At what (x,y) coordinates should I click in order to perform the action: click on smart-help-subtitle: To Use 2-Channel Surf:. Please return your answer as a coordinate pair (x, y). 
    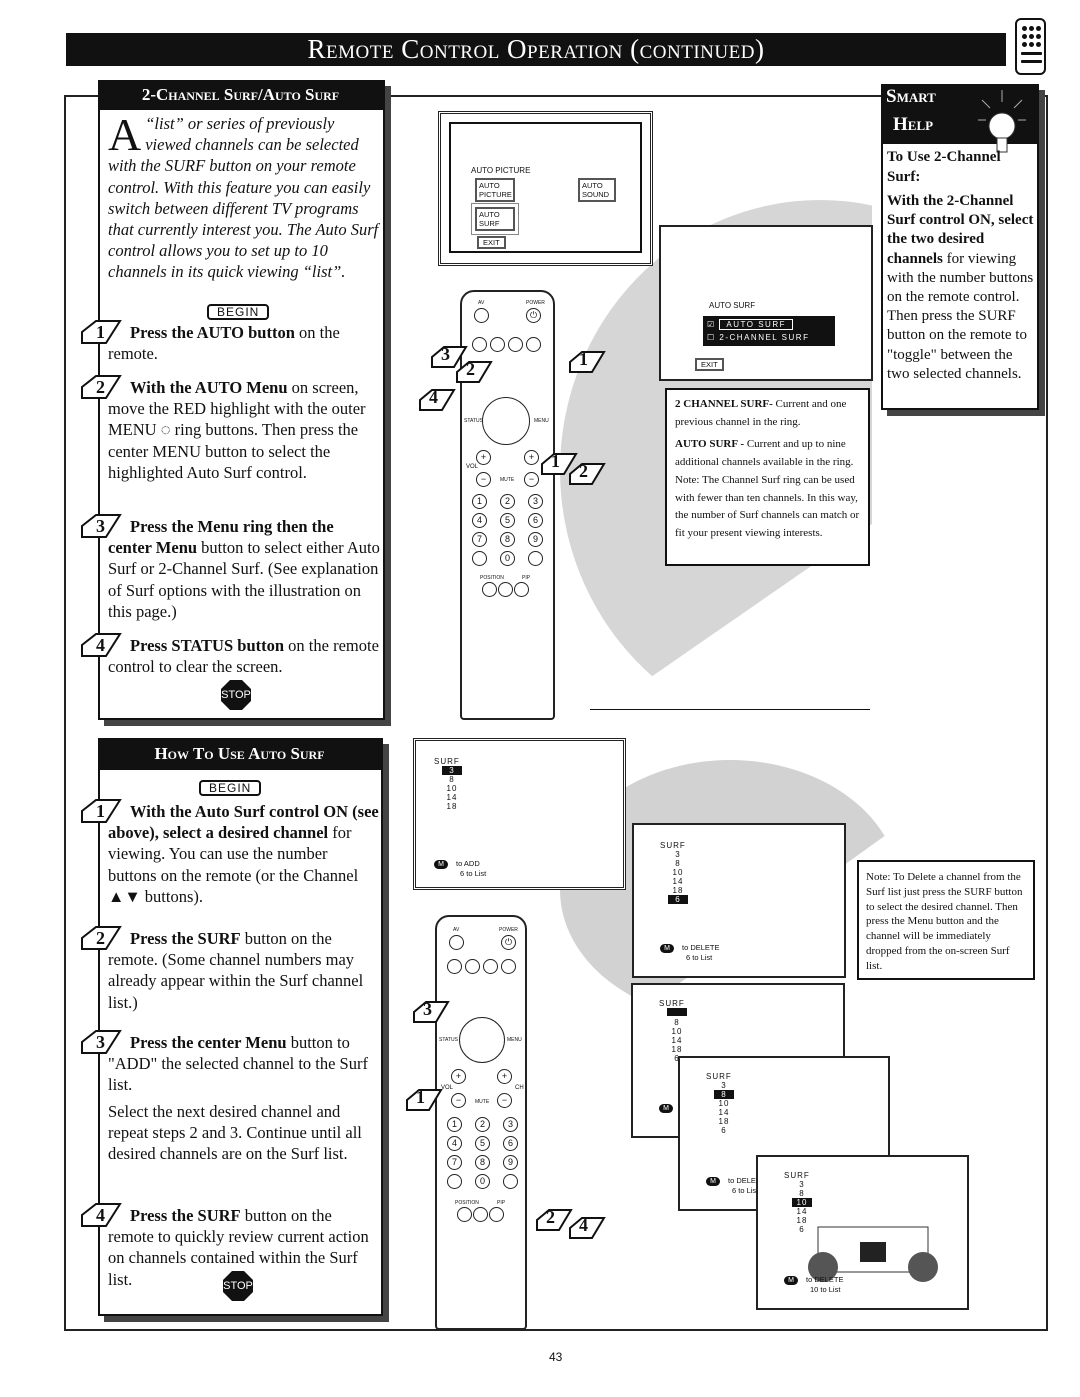
    Looking at the image, I should click on (944, 167).